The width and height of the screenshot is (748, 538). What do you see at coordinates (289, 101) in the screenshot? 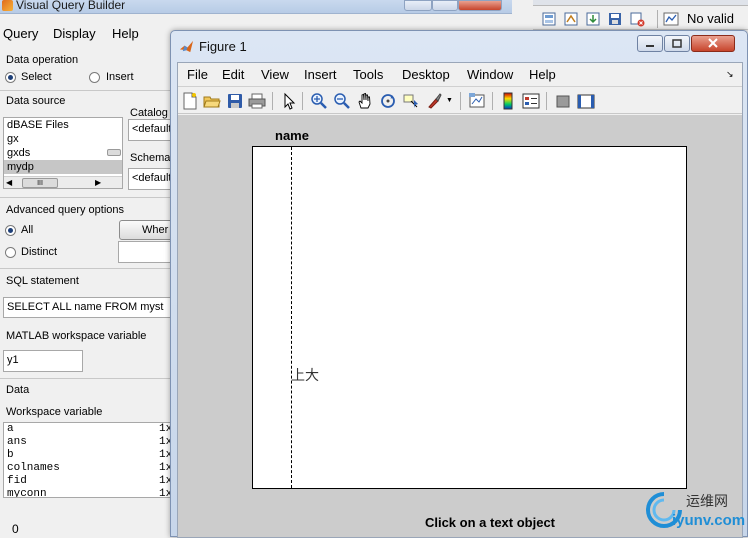
I see `edit-plot-arrow-icon` at bounding box center [289, 101].